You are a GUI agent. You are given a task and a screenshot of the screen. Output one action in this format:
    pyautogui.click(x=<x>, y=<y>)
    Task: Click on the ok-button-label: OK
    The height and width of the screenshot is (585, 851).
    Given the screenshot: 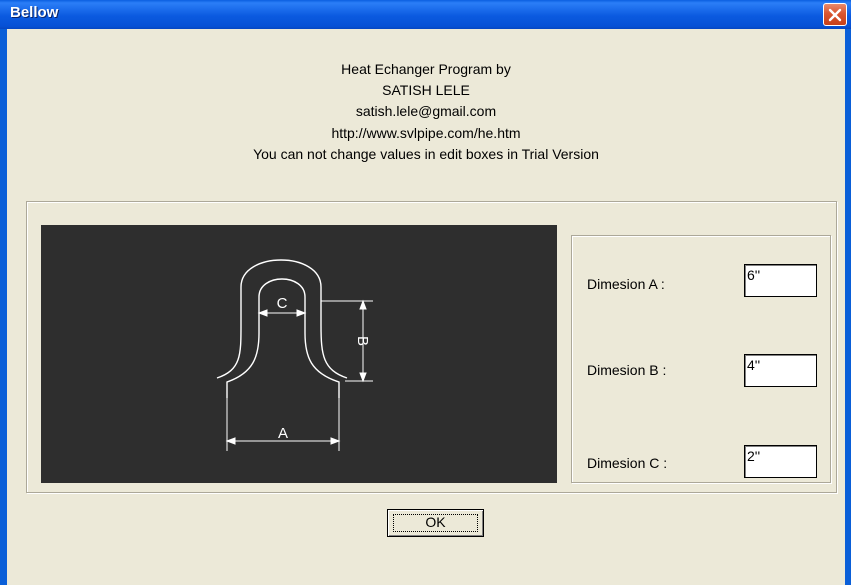 What is the action you would take?
    pyautogui.click(x=435, y=522)
    